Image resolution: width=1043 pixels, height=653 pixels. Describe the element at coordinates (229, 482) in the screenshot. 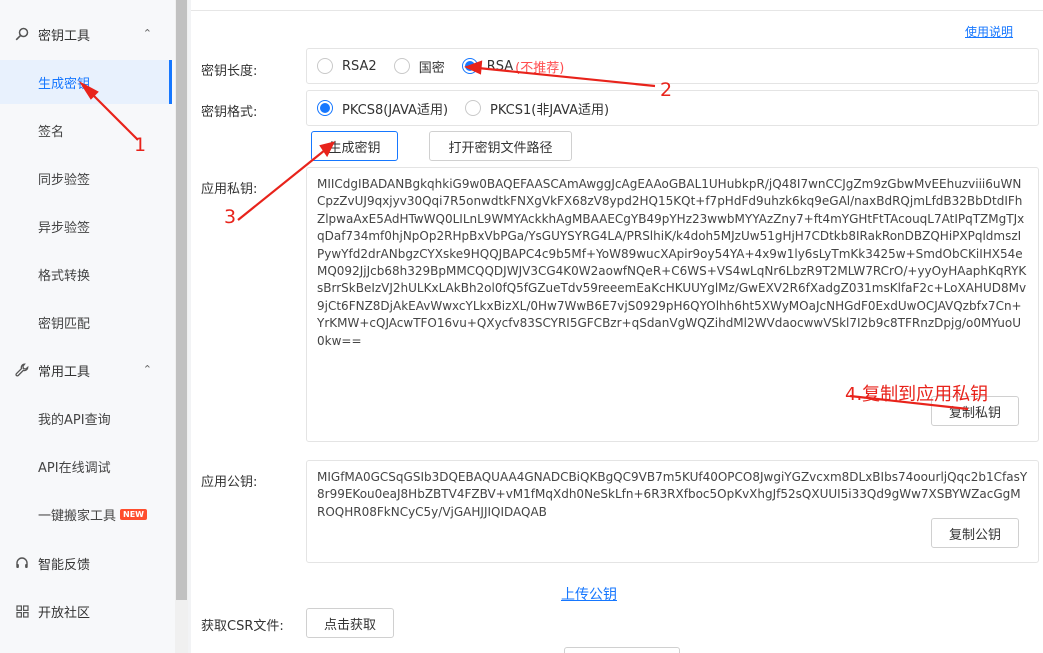

I see `public-key-label: 应用公钥:` at that location.